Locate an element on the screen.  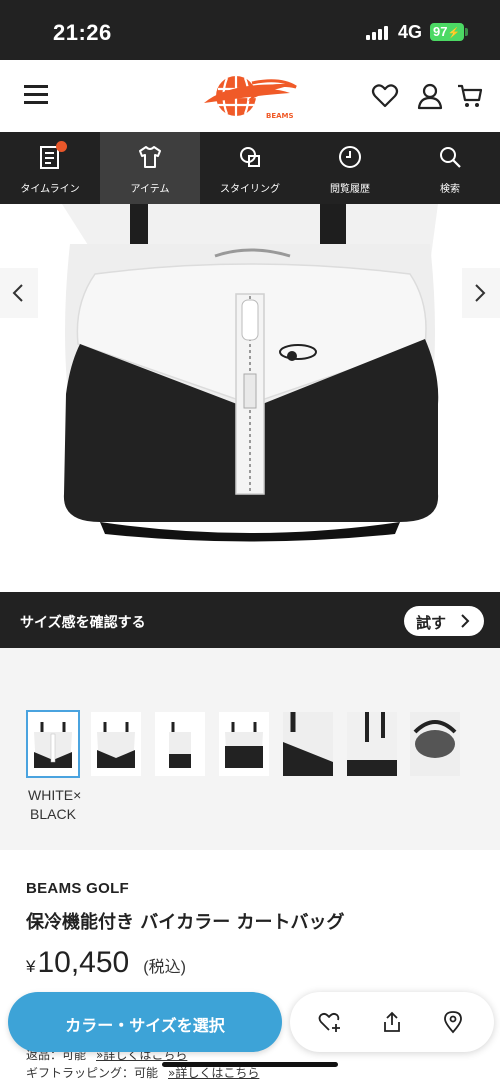
home-indicator is located at coordinates (250, 1064).